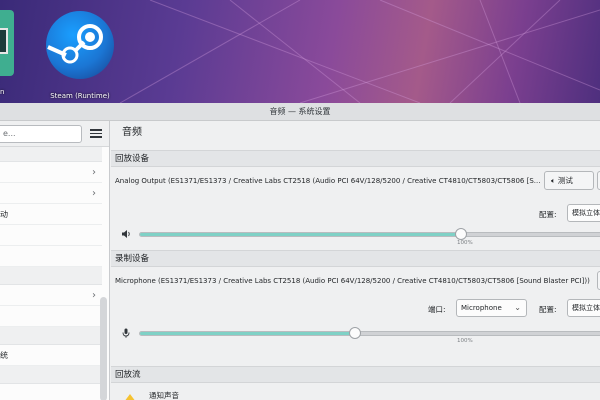 The width and height of the screenshot is (600, 400). I want to click on playback-config-value: 模拟立体, so click(586, 213).